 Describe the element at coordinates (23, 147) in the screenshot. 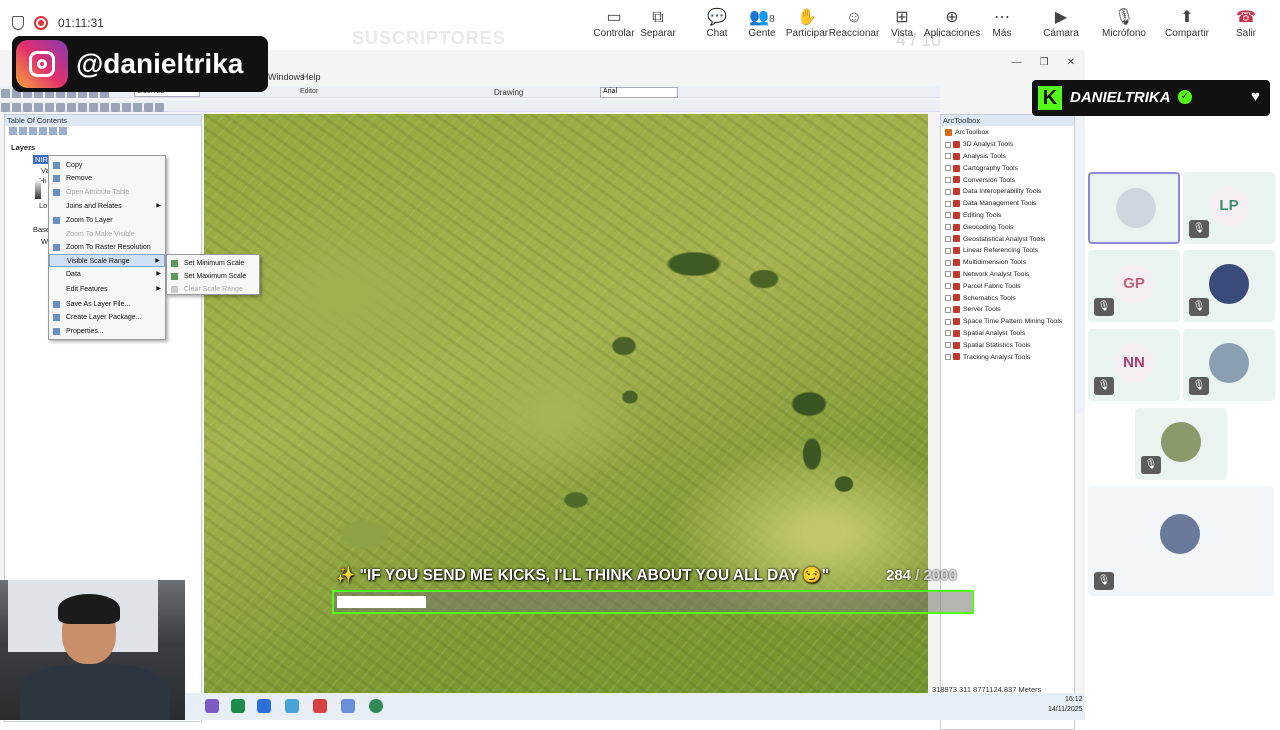

I see `toc-layers-label: Layers` at that location.